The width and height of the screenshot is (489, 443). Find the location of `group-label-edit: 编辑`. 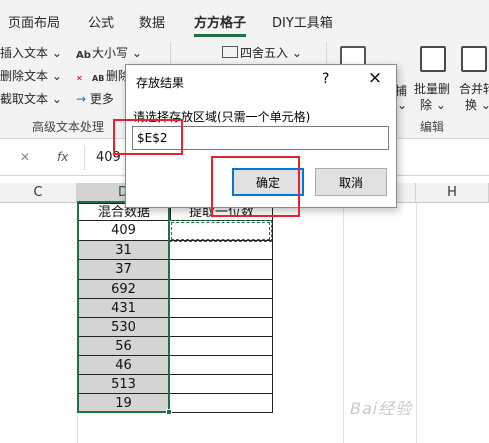

group-label-edit: 编辑 is located at coordinates (432, 127).